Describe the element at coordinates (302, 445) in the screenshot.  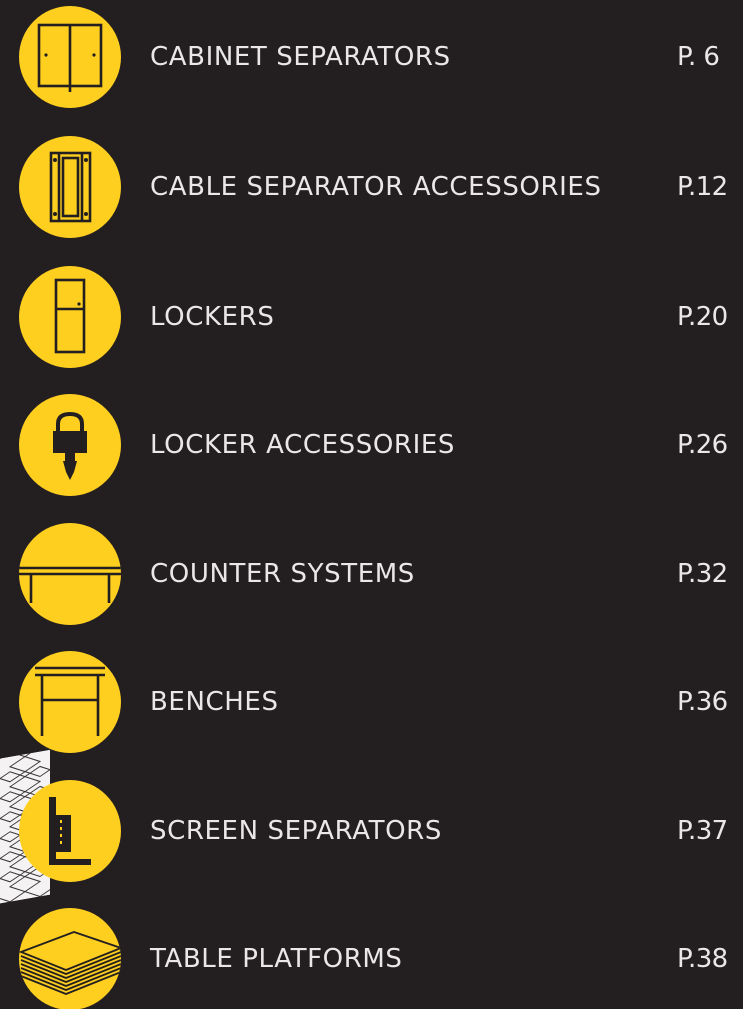
I see `toc-item-label: LOCKER ACCESSORIES` at that location.